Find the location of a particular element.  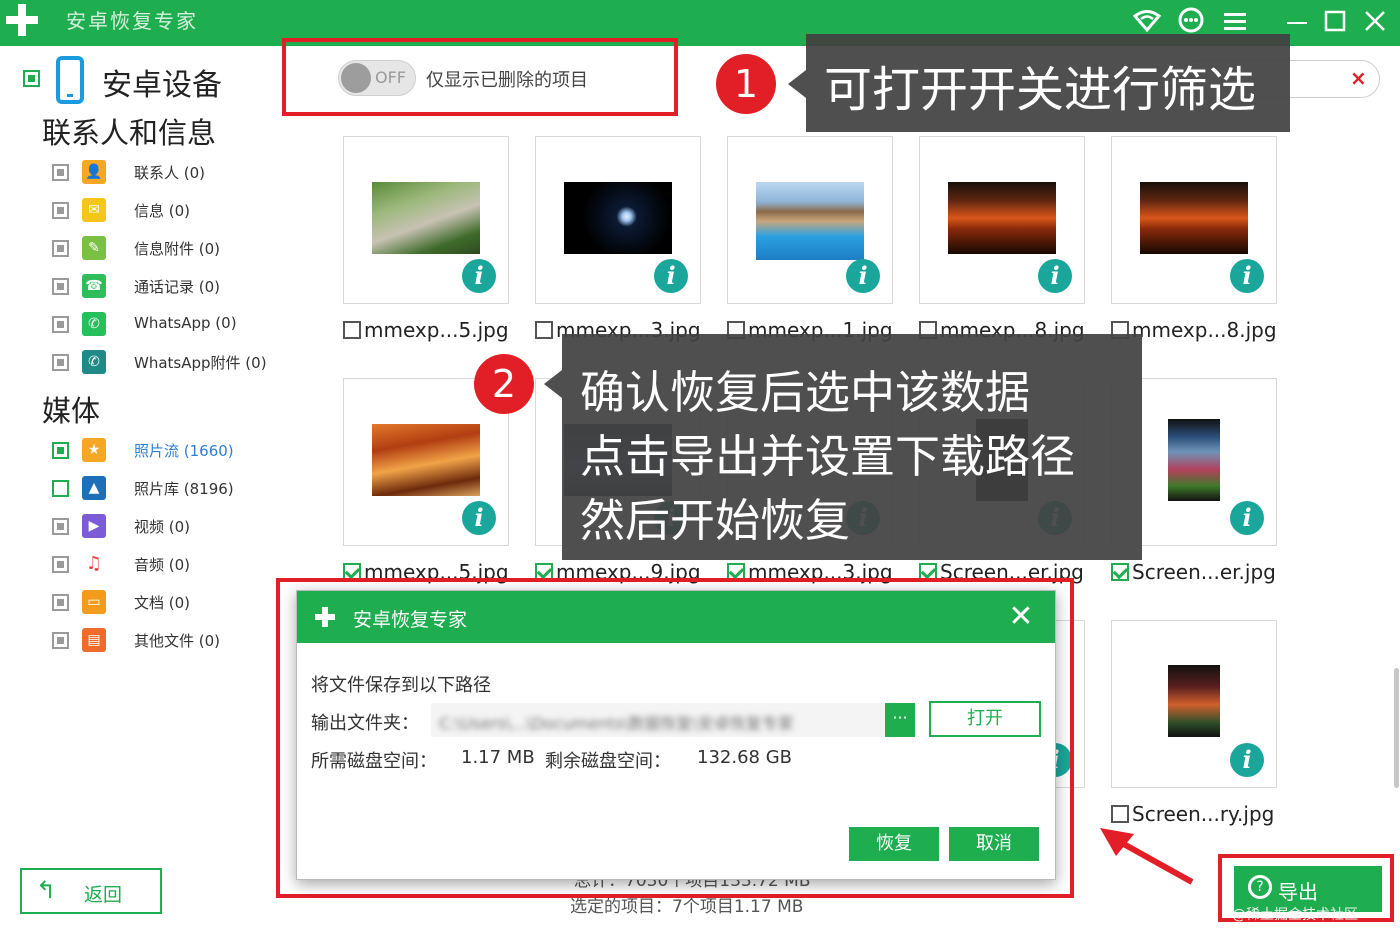

disk-required-value: 1.17 MB is located at coordinates (498, 757).